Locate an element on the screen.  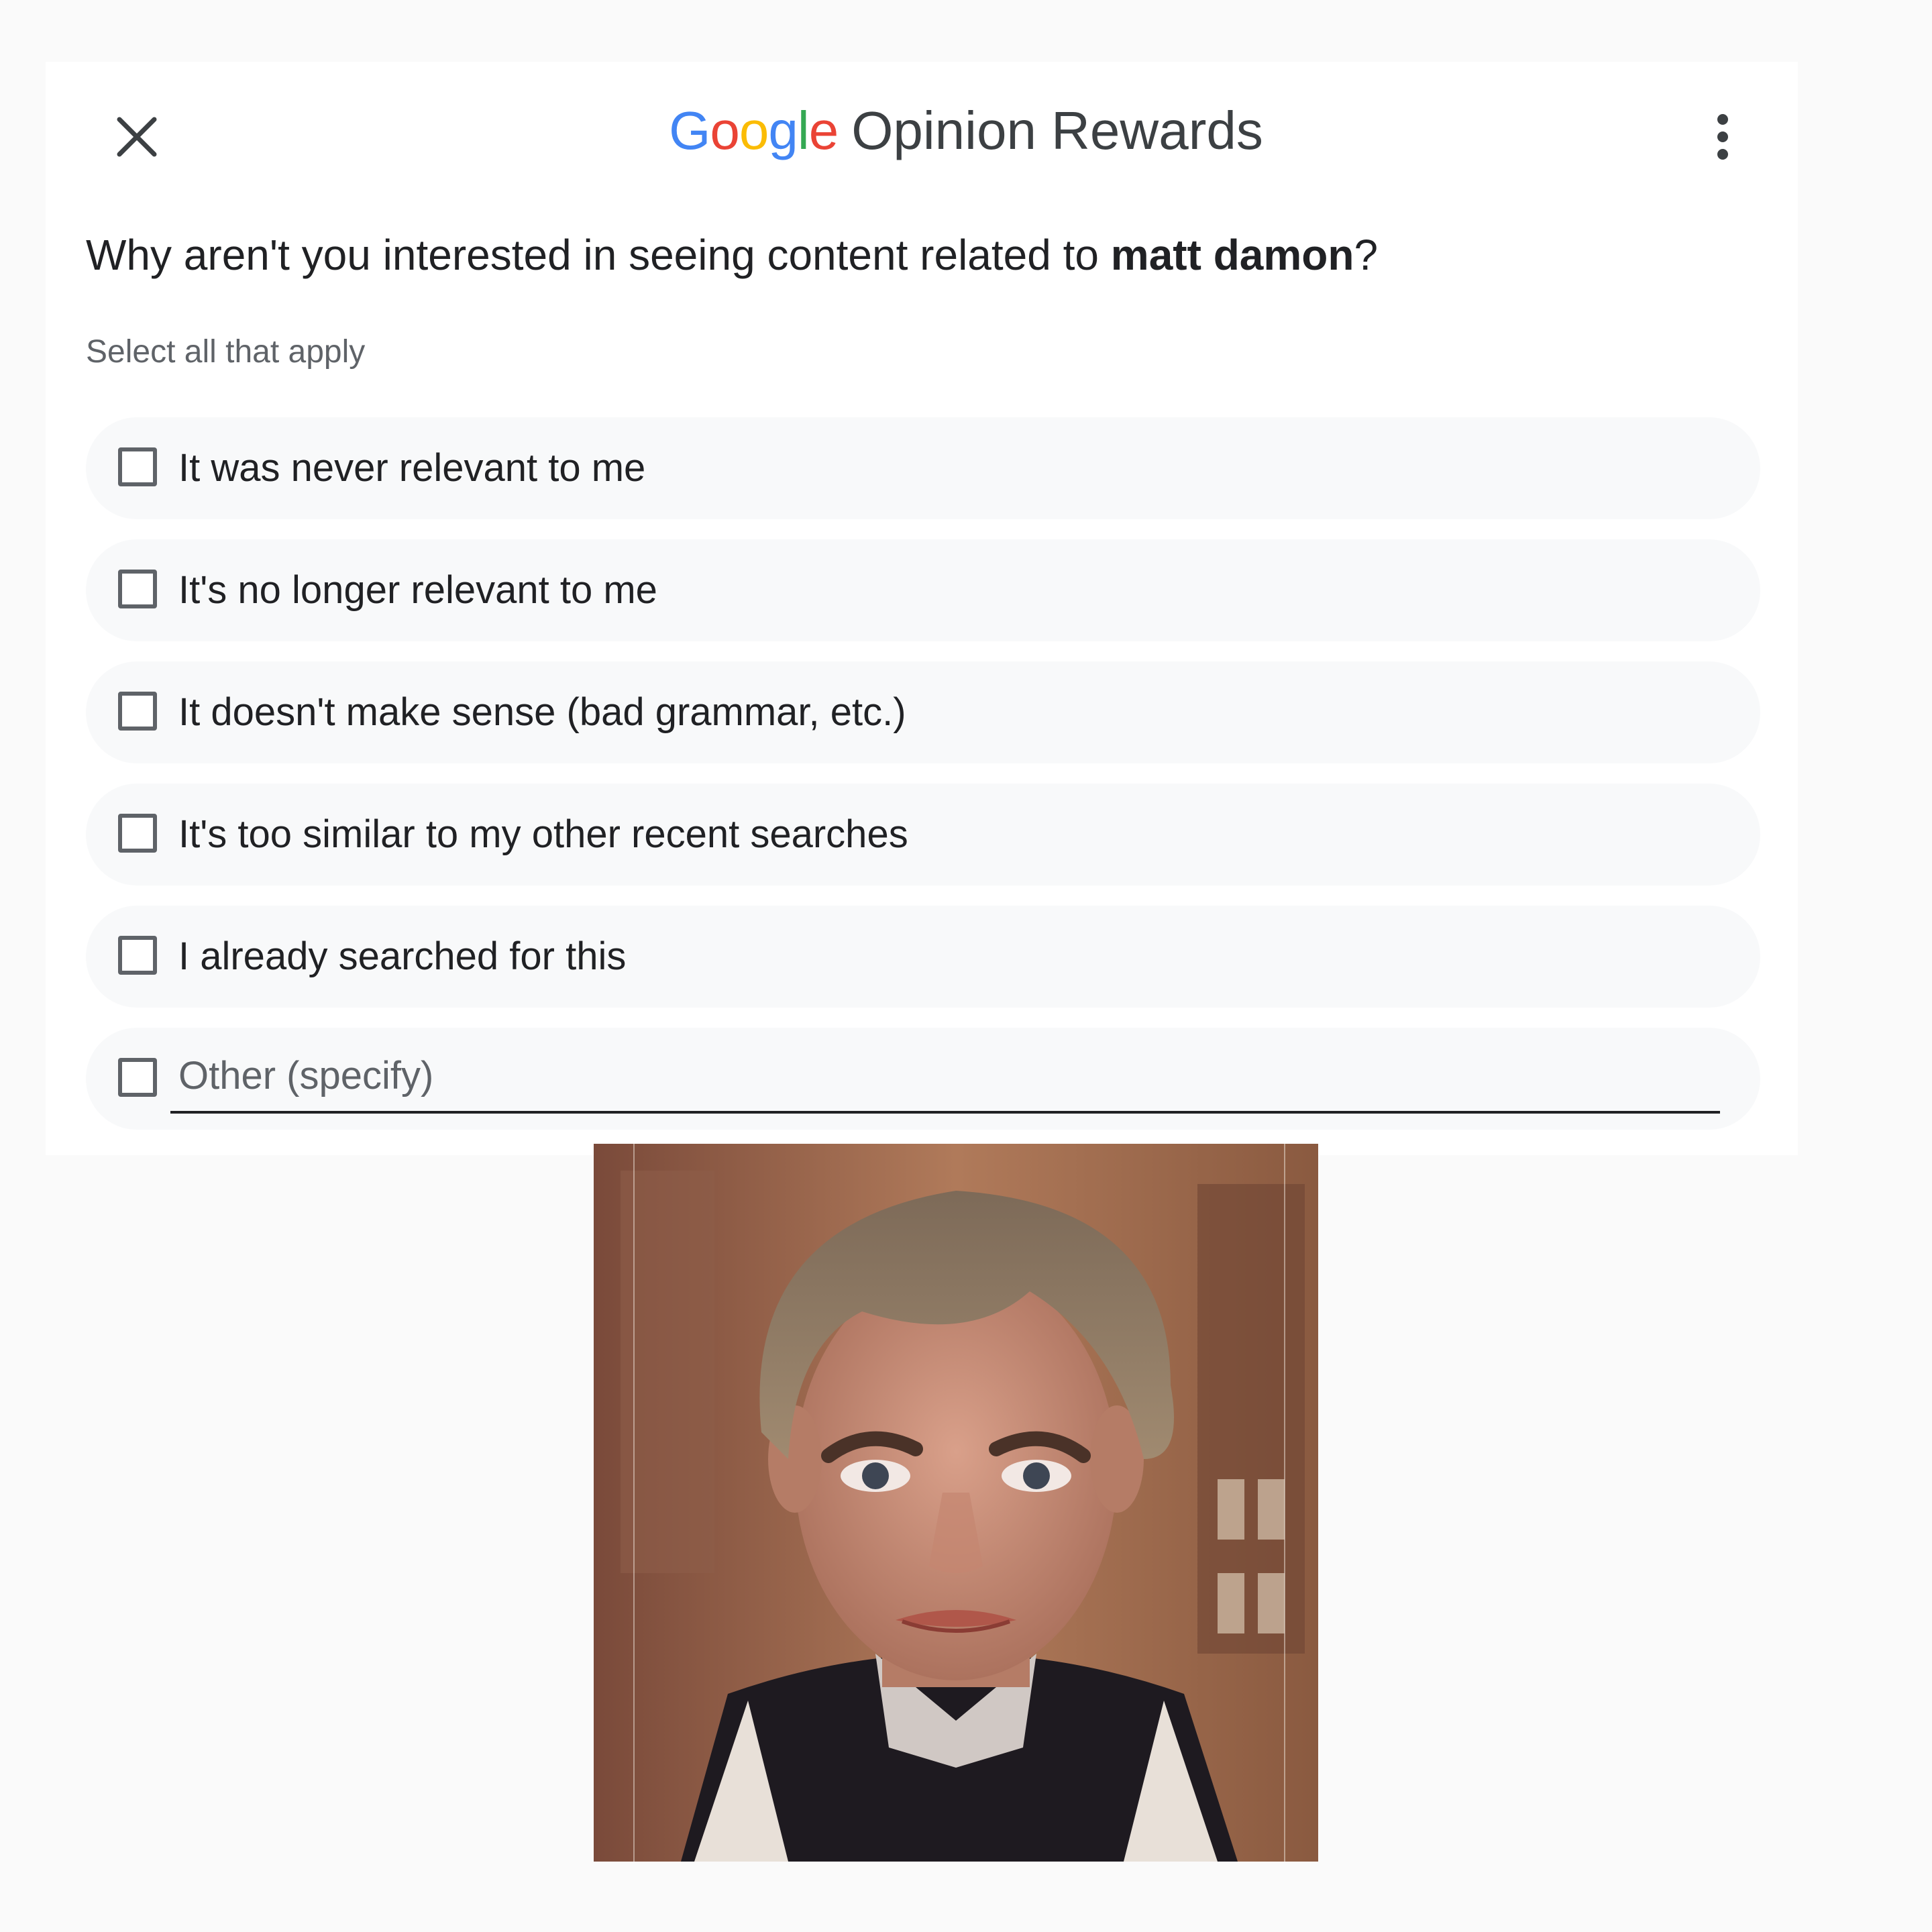
question-topic: matt damon is located at coordinates (1232, 255).